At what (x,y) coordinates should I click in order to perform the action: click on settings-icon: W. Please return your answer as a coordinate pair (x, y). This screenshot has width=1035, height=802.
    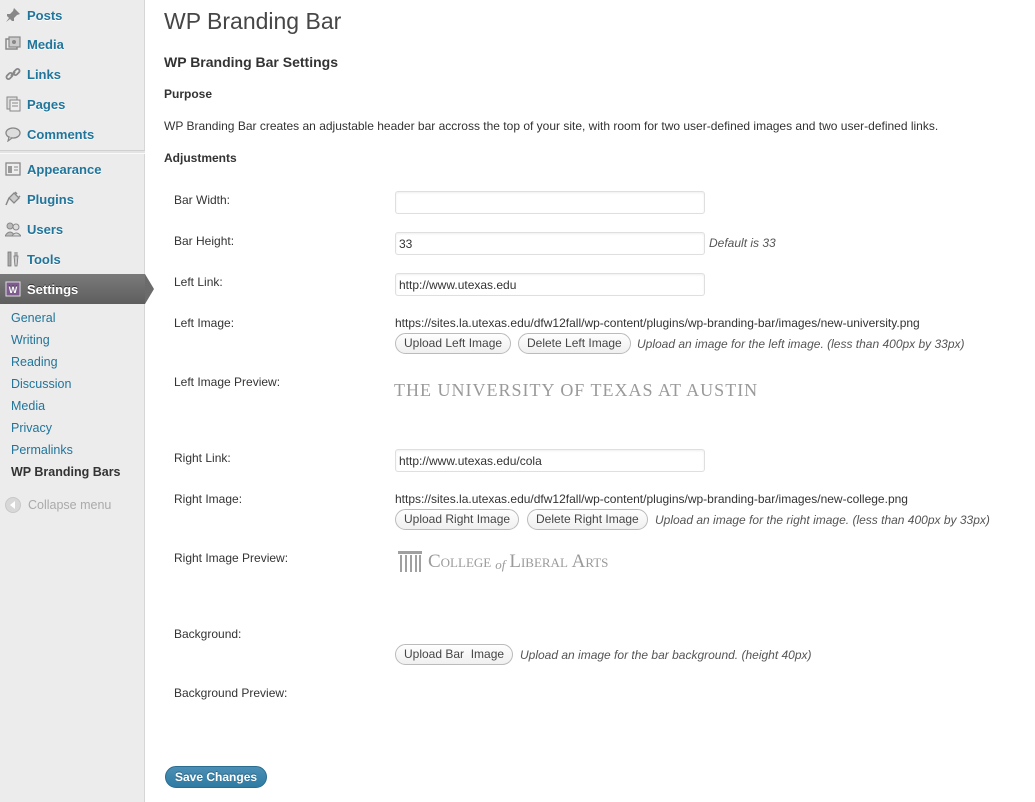
    Looking at the image, I should click on (13, 289).